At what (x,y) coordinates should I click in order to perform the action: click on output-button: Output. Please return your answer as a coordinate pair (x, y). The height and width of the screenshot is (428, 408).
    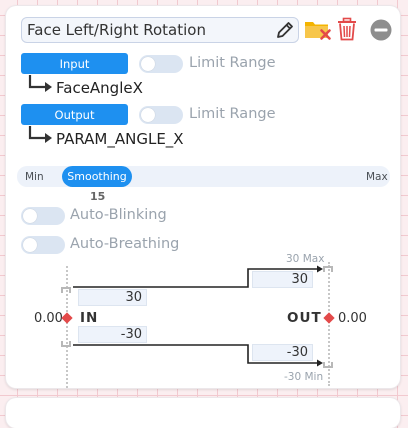
    Looking at the image, I should click on (74, 114).